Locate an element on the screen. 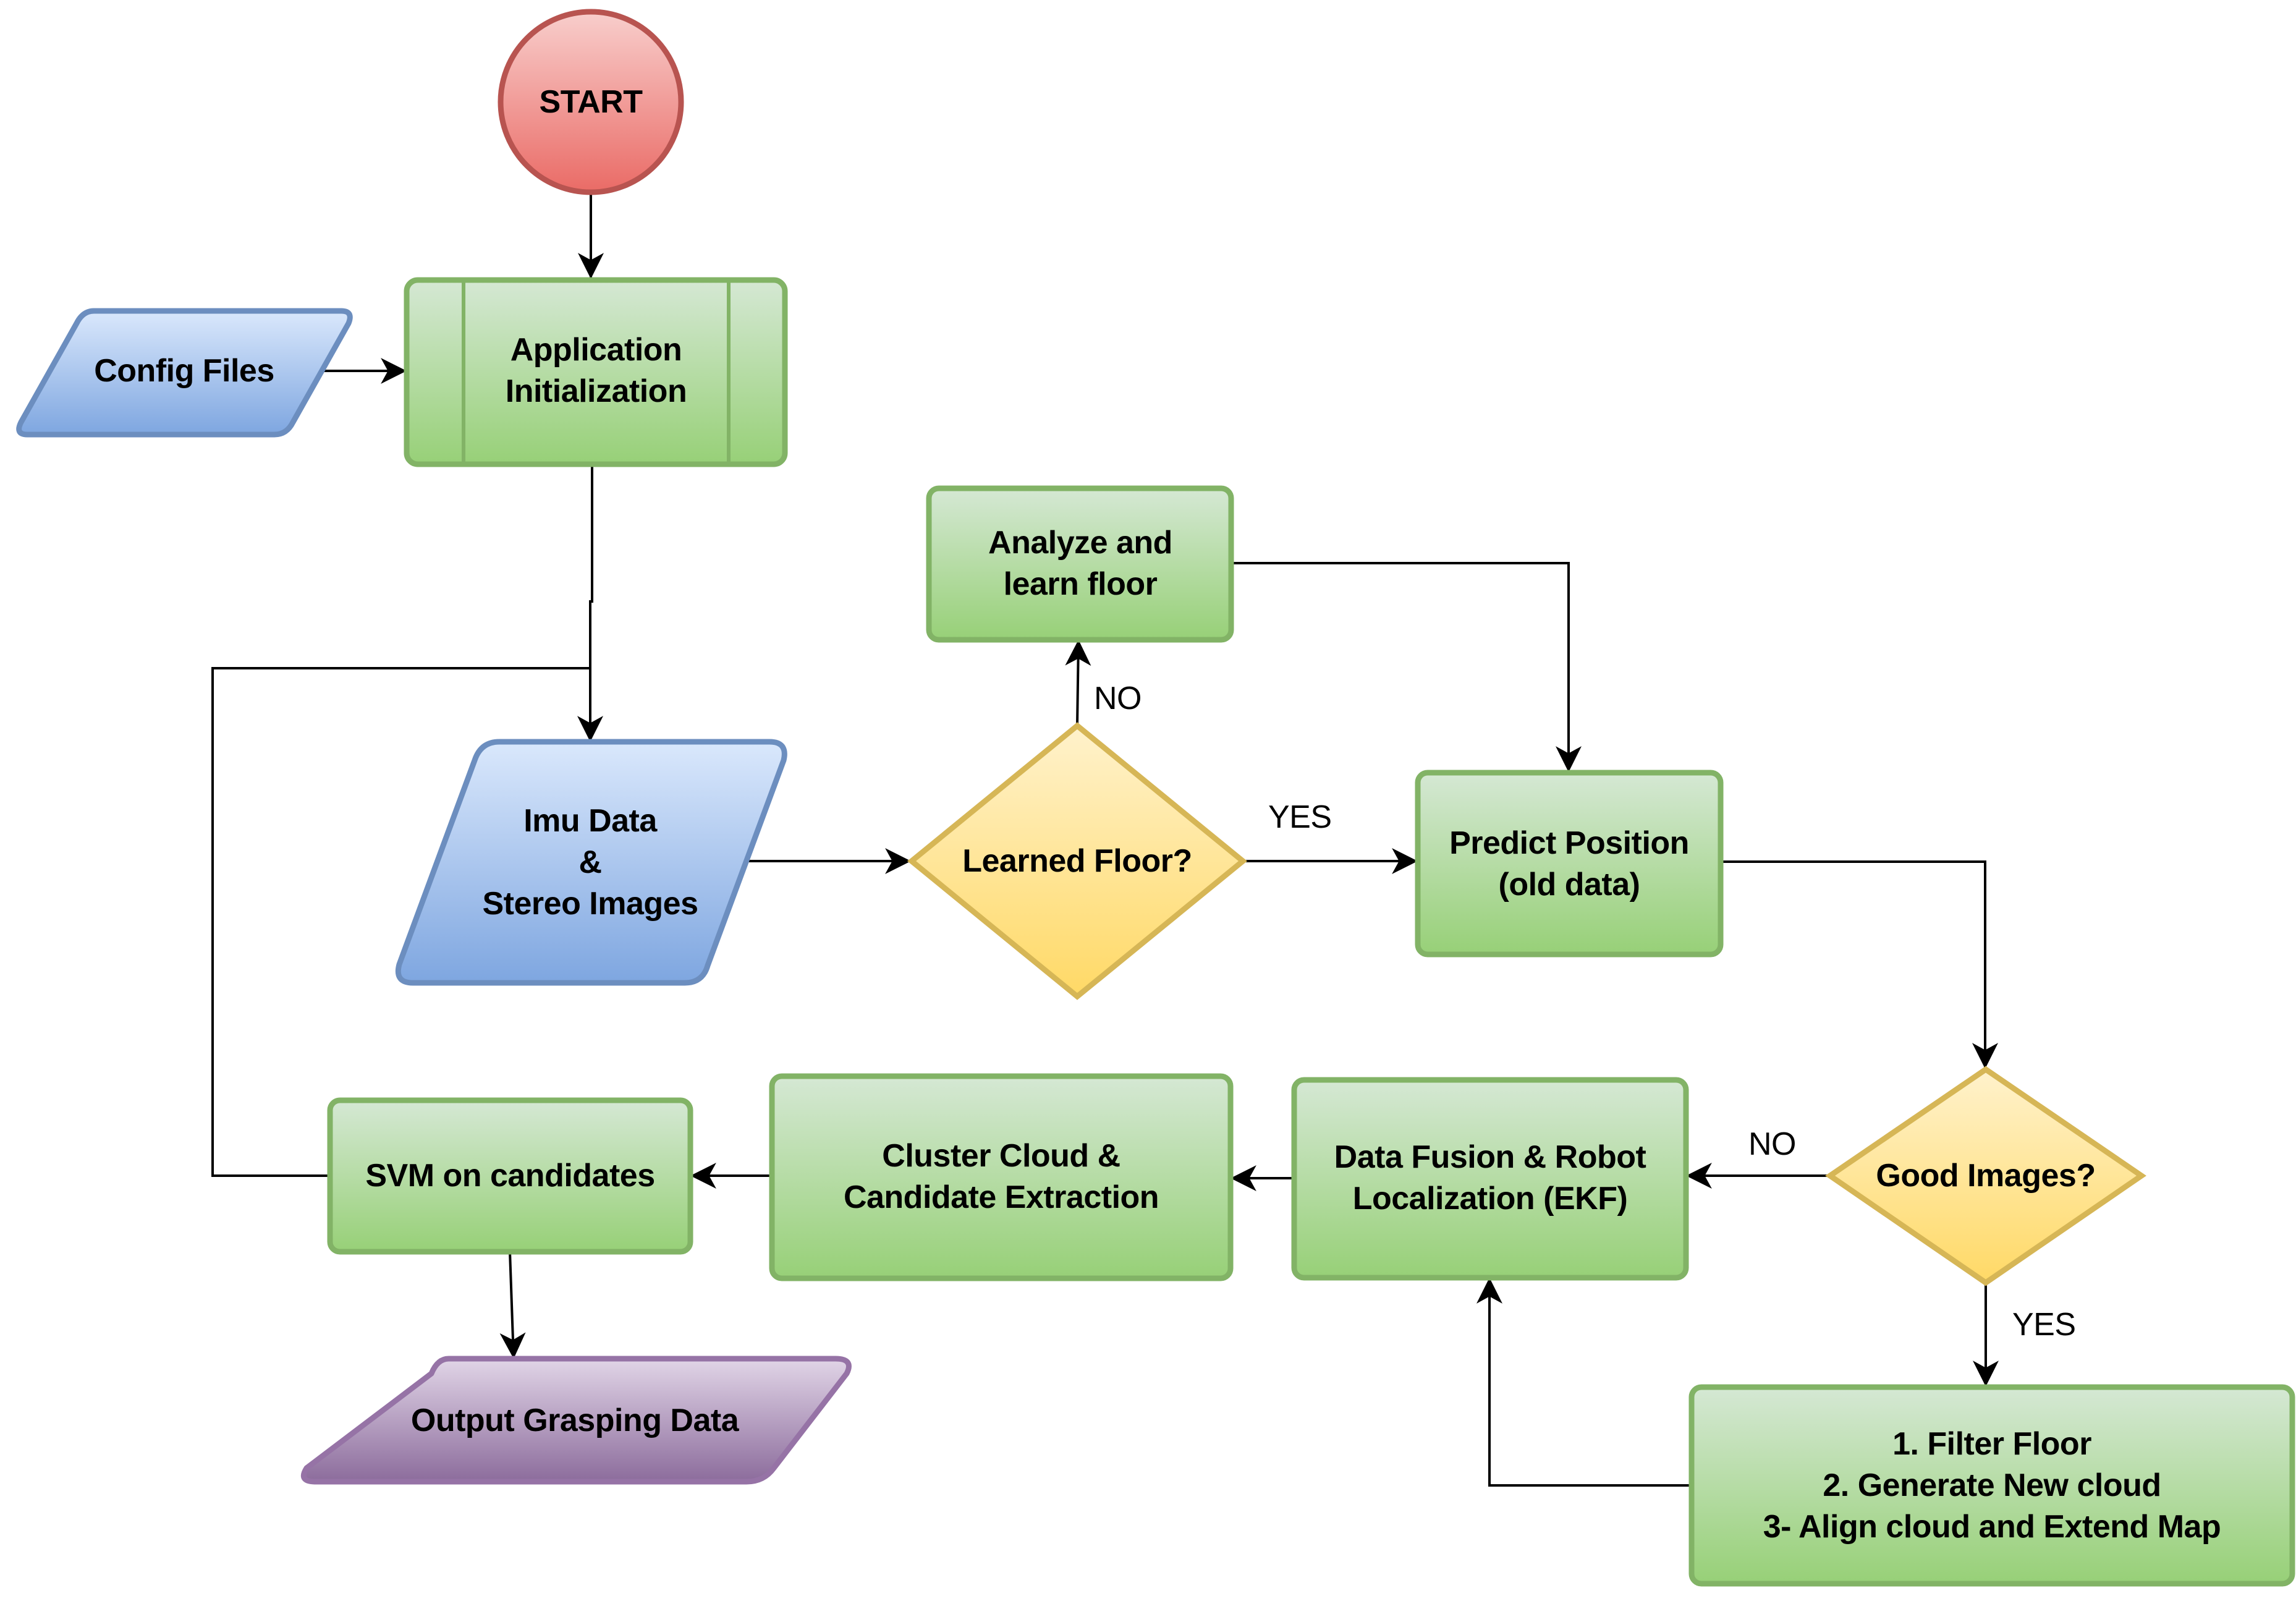  filter-floor-label-line-2: 2. Generate New cloud is located at coordinates (1992, 1485).